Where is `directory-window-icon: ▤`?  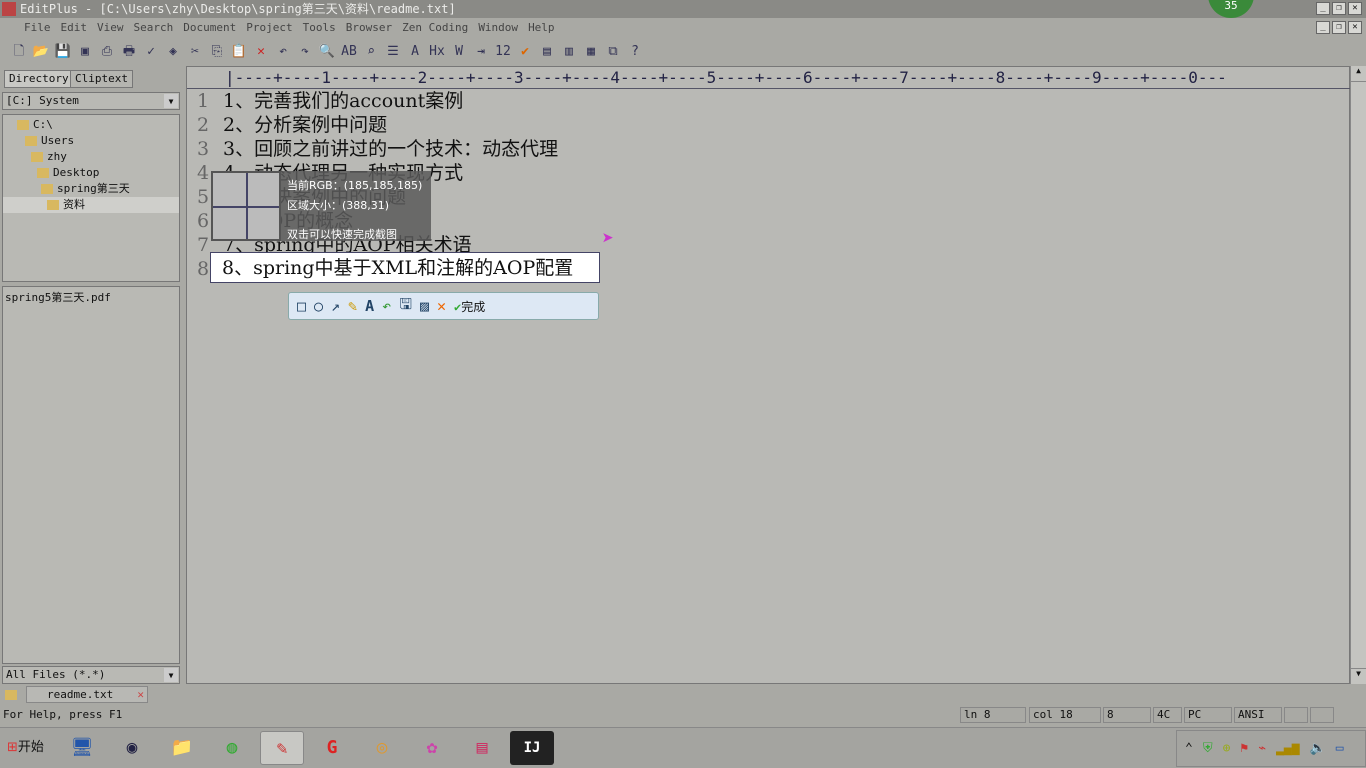 directory-window-icon: ▤ is located at coordinates (547, 52).